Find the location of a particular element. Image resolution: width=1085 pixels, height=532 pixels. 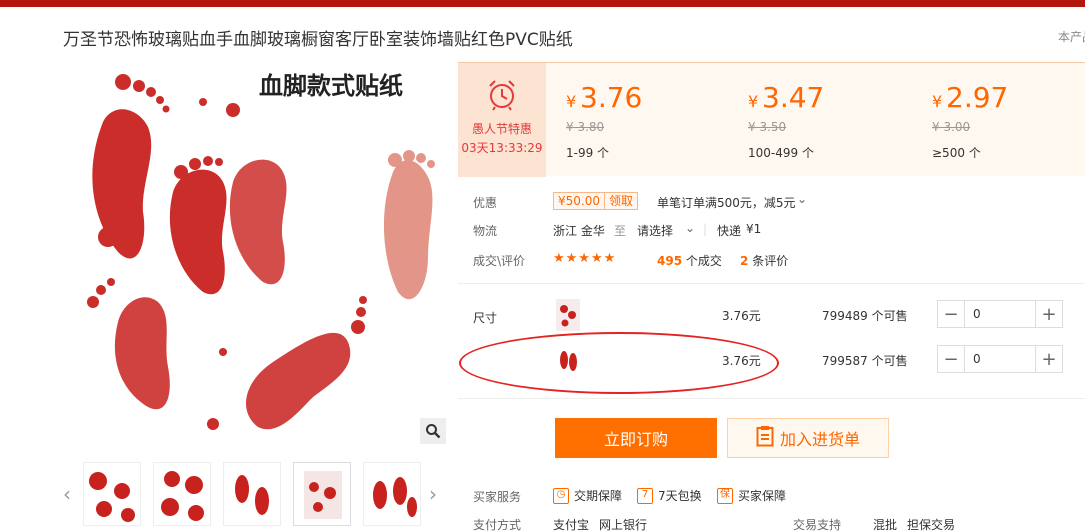

coupon-claim: 领取 is located at coordinates (620, 201).